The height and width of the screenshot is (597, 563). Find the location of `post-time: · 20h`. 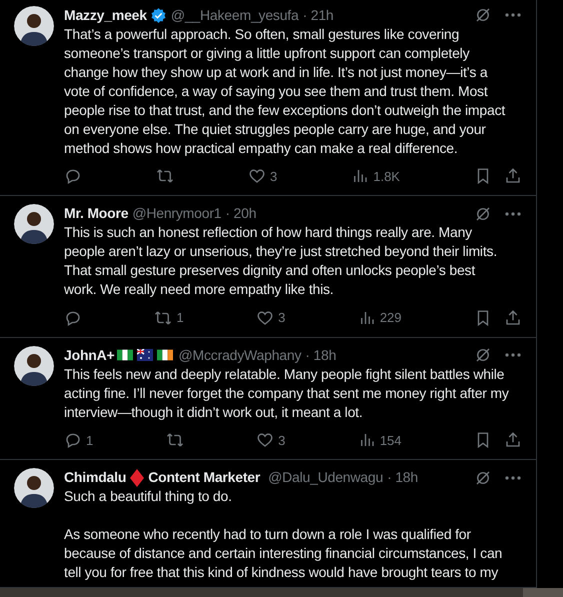

post-time: · 20h is located at coordinates (240, 213).